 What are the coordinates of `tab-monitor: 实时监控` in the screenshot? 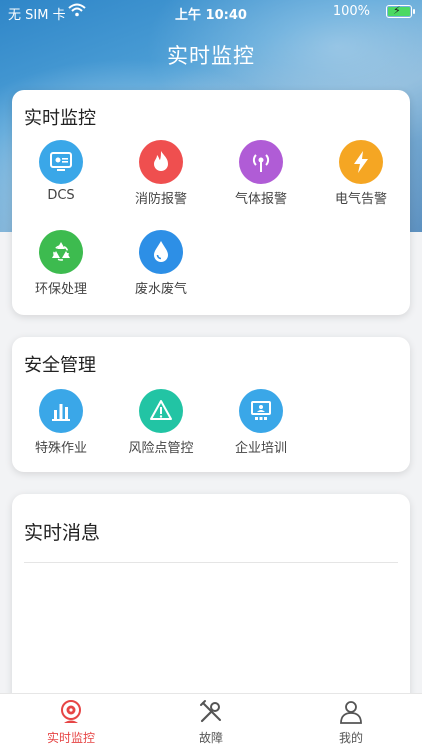 It's located at (71, 722).